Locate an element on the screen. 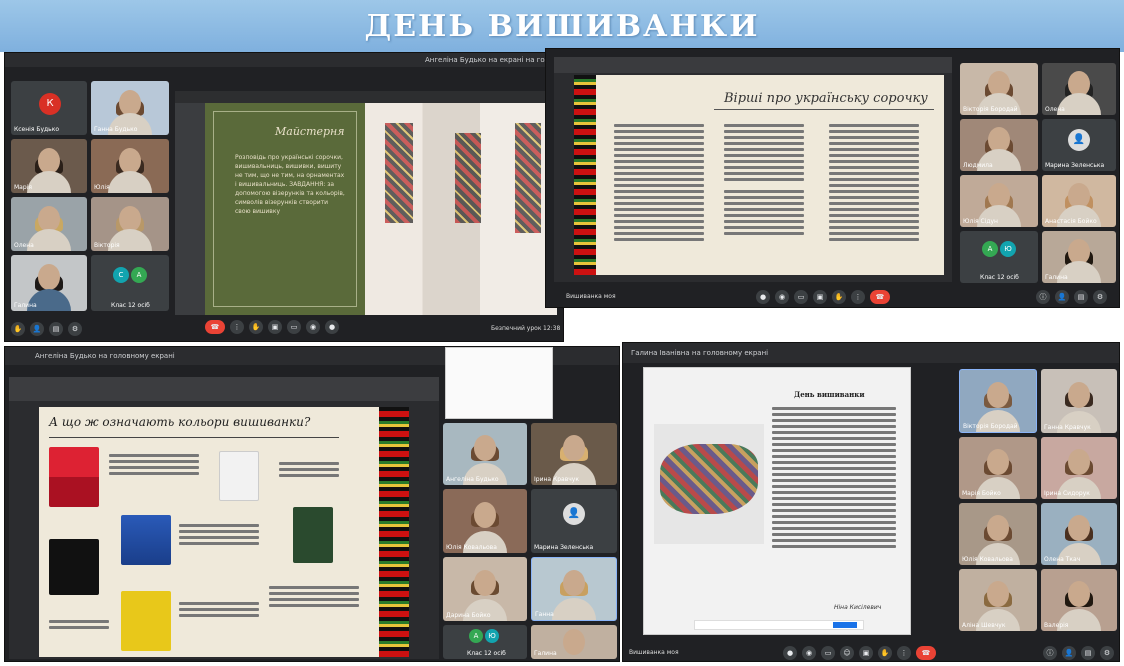 The height and width of the screenshot is (666, 1124). yellow-shirt-image is located at coordinates (146, 621).